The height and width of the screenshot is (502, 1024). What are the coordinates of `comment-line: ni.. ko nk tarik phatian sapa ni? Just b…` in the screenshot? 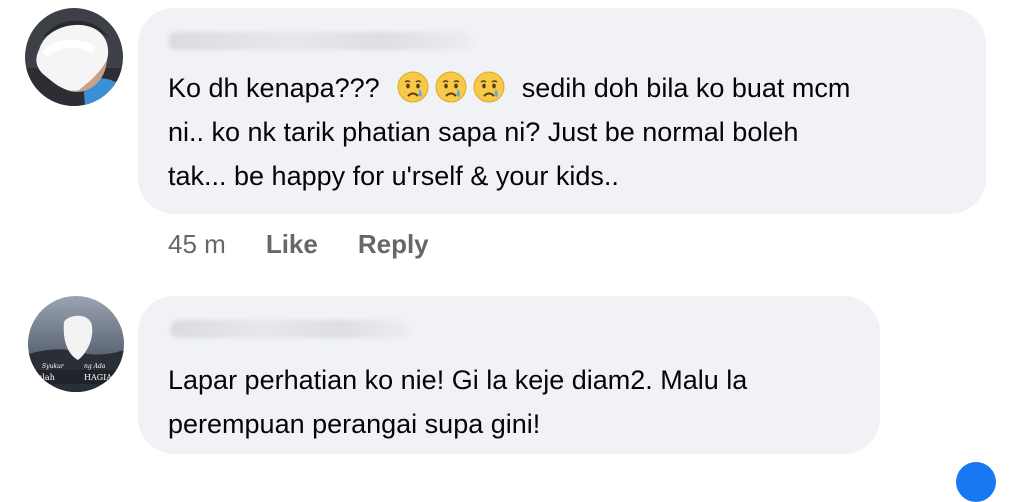 It's located at (483, 132).